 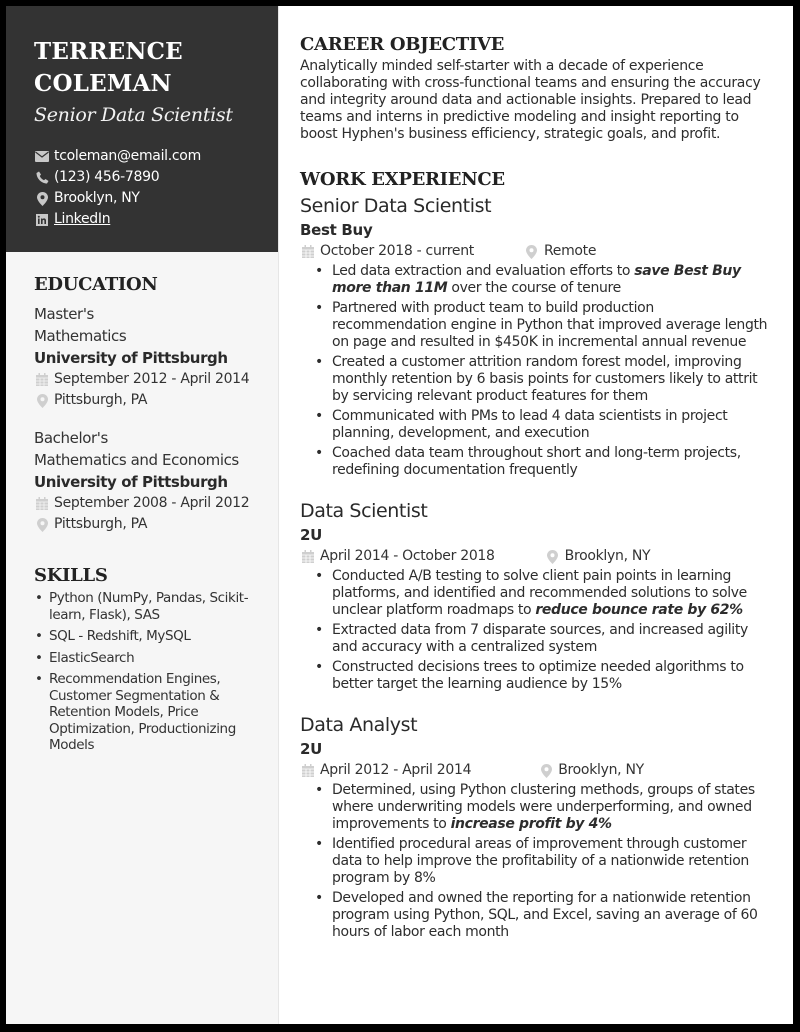 What do you see at coordinates (107, 177) in the screenshot?
I see `phone-text: (123) 456-7890` at bounding box center [107, 177].